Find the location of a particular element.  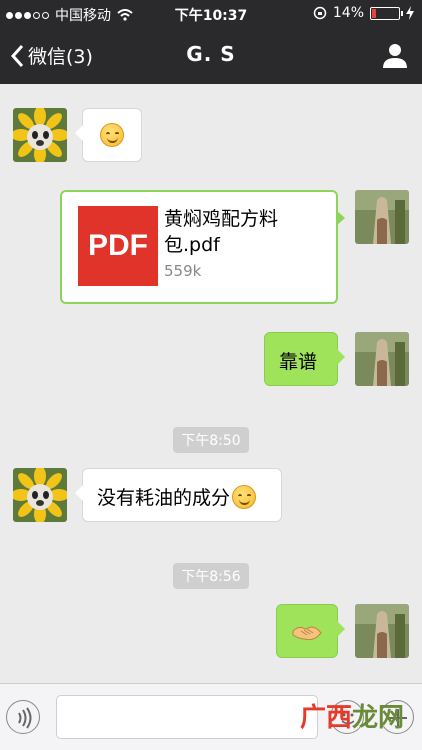

received-text-bubble: 没有耗油的成分 is located at coordinates (178, 495).